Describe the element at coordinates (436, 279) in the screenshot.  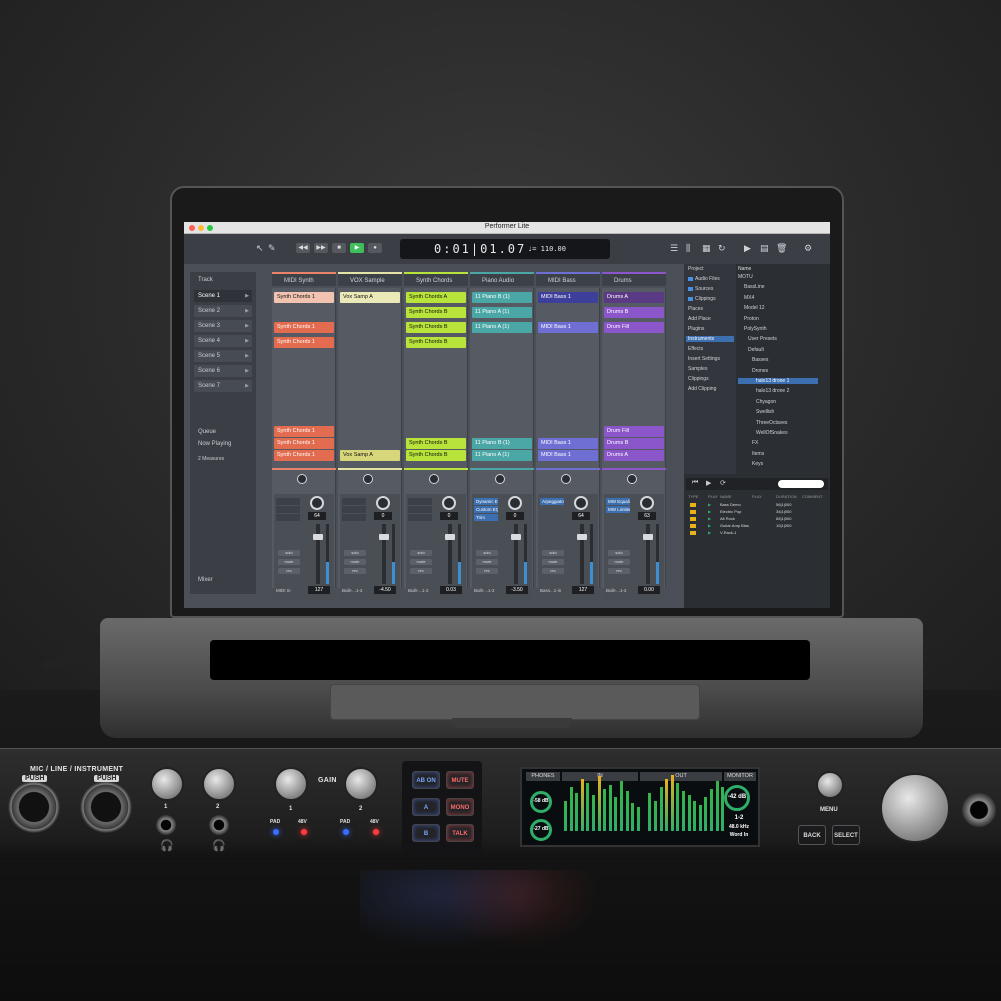
I see `track-header: Synth Chords` at that location.